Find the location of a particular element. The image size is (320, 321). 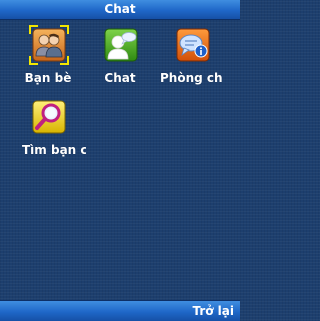

menu-item-chat-room: Phòng ch is located at coordinates (197, 58).